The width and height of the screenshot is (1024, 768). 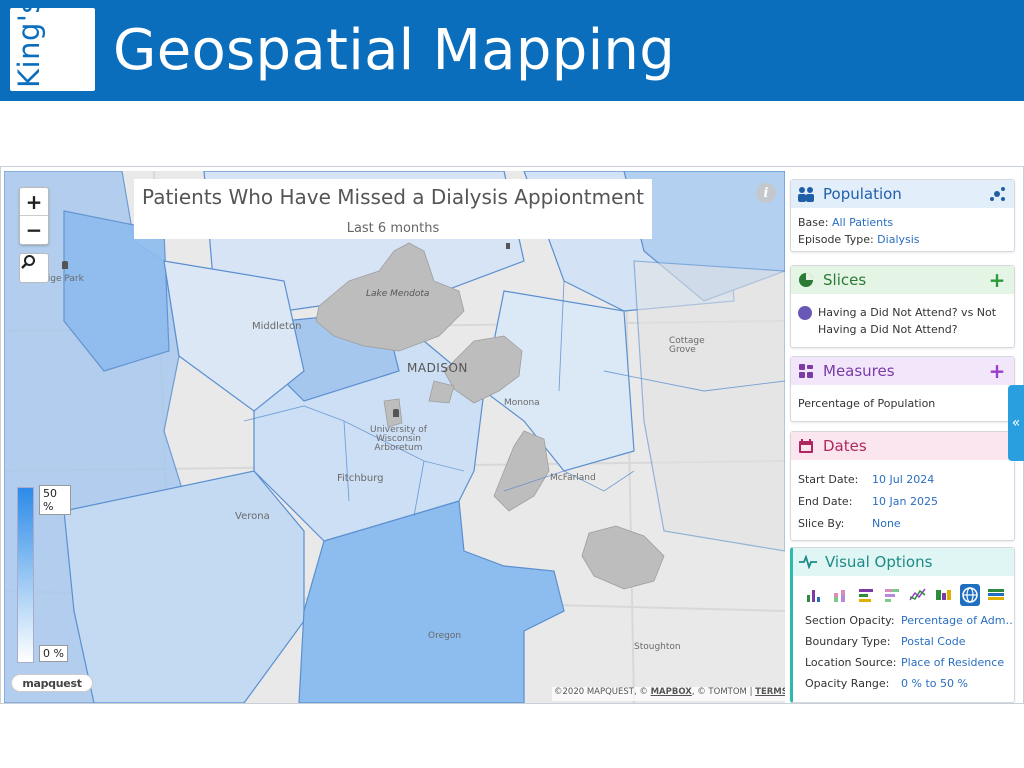 I want to click on horizontal-bar-icon, so click(x=867, y=595).